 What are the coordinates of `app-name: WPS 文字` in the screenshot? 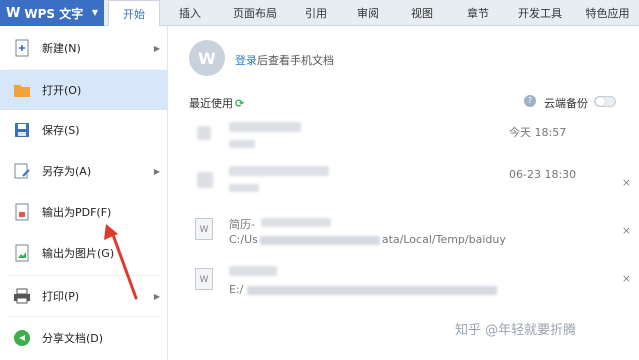 It's located at (54, 13).